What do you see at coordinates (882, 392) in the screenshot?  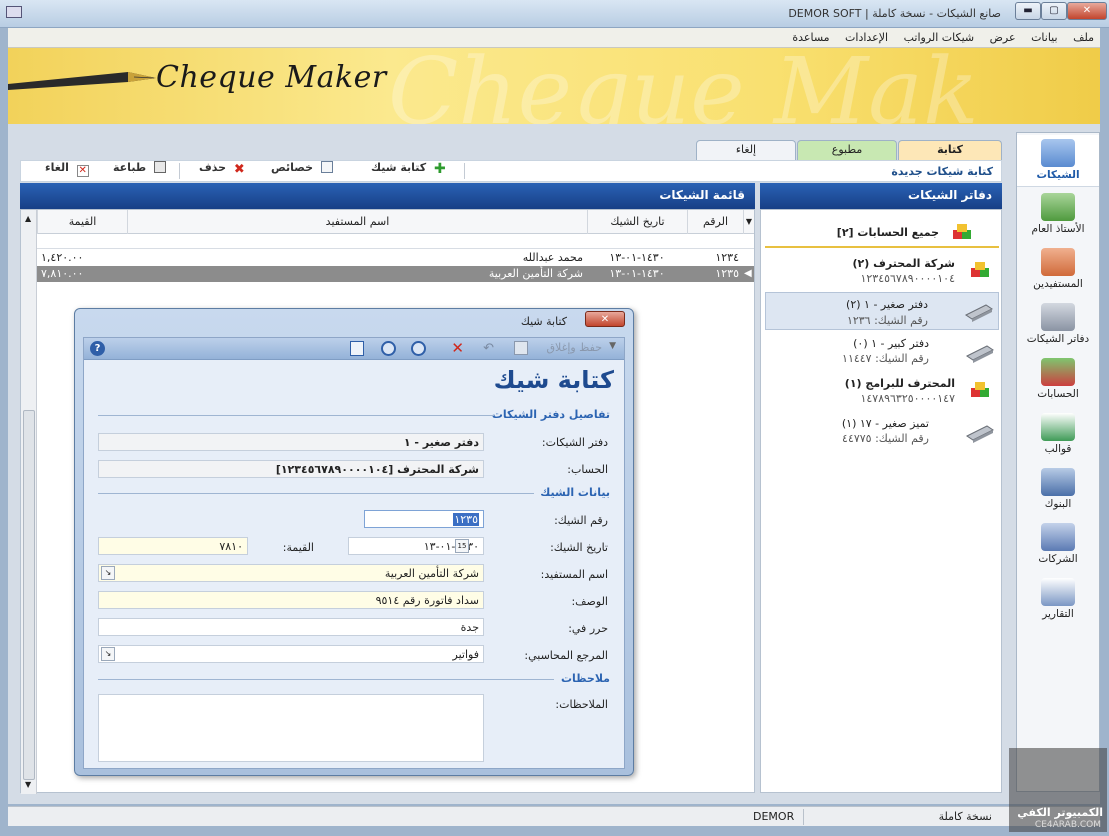 I see `account-item: المحترف للبرامج (١) ١٤٧٨٩٦٣٢٥٠٠٠٠١٤٧` at bounding box center [882, 392].